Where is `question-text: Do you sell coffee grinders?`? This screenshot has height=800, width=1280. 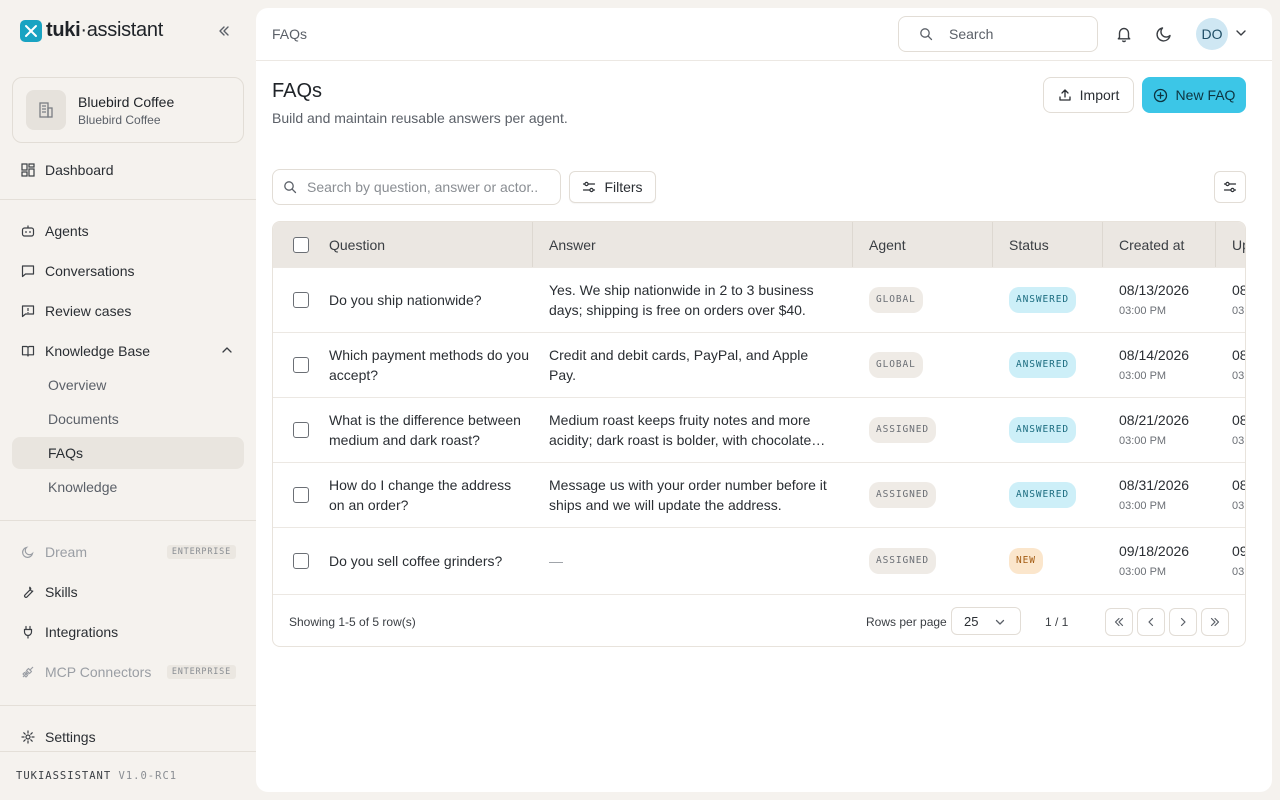
question-text: Do you sell coffee grinders? is located at coordinates (429, 561).